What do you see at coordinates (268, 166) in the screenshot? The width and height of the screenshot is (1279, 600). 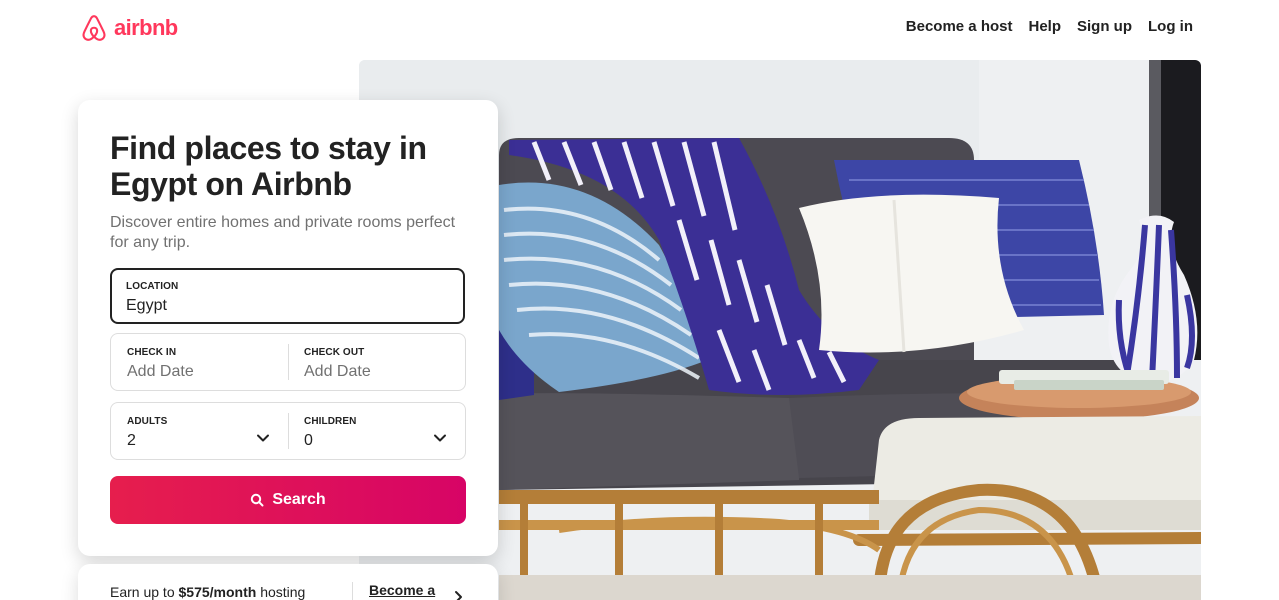 I see `page-title: Find places to stay in Egypt on Airbnb` at bounding box center [268, 166].